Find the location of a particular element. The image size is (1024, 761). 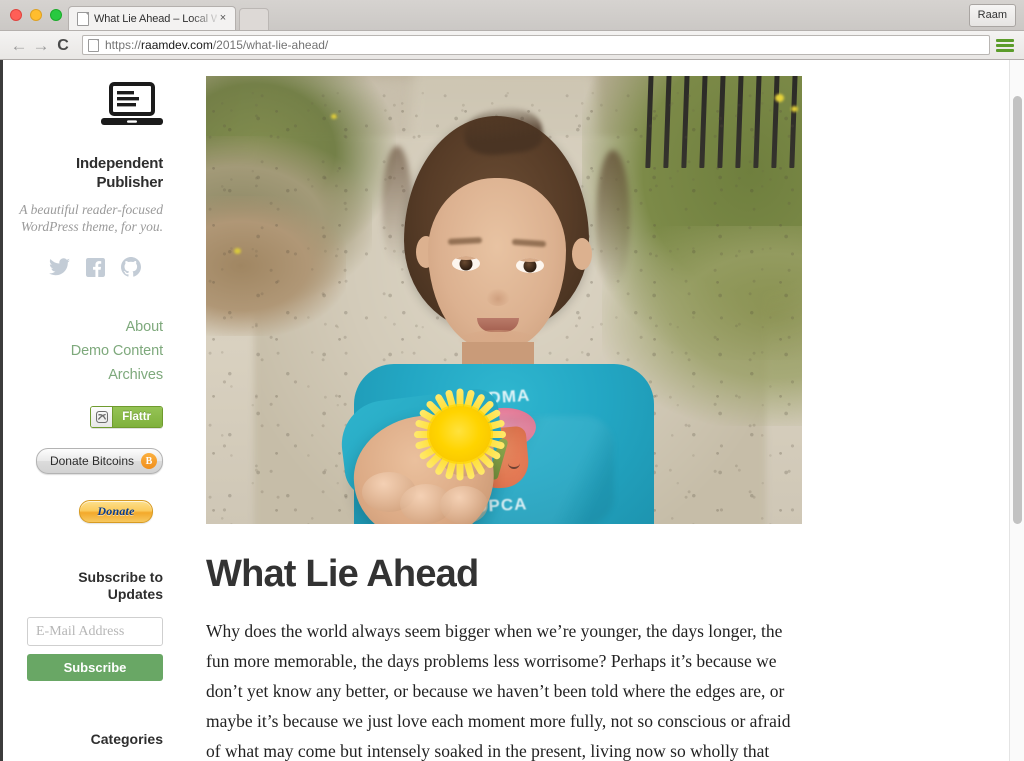

close-window-button is located at coordinates (16, 15).